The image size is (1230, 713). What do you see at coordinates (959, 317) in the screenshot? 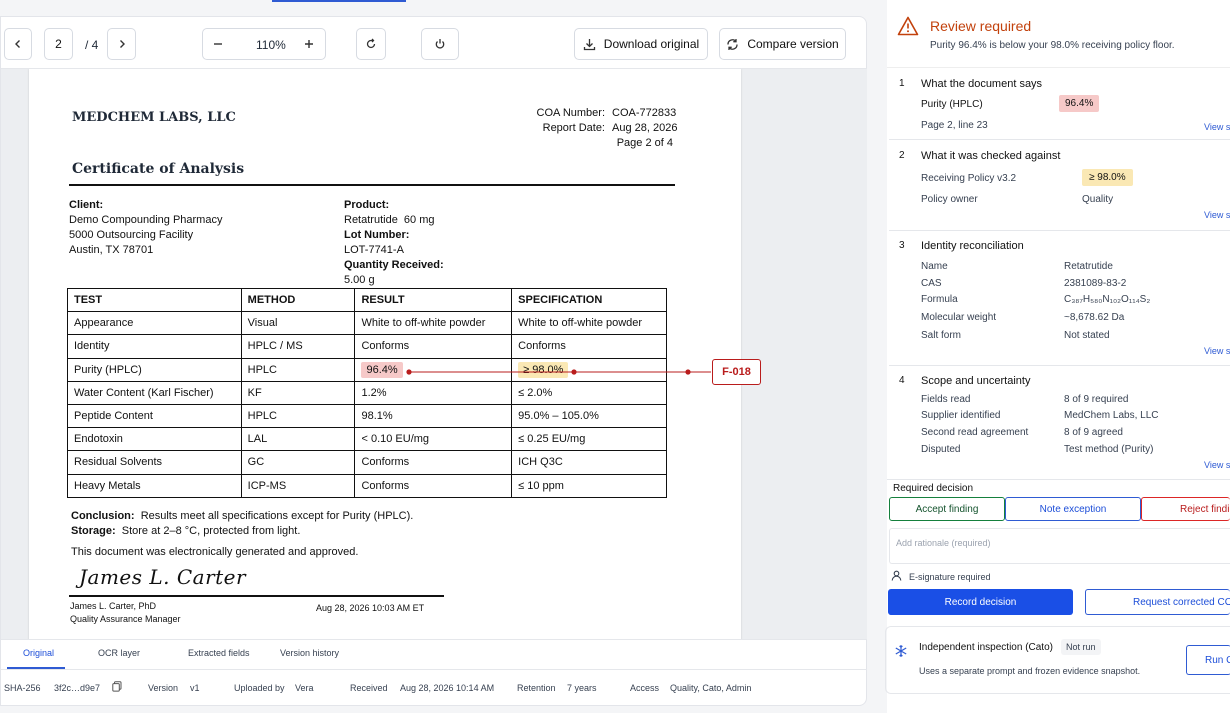
I see `identity-label: Molecular weight` at bounding box center [959, 317].